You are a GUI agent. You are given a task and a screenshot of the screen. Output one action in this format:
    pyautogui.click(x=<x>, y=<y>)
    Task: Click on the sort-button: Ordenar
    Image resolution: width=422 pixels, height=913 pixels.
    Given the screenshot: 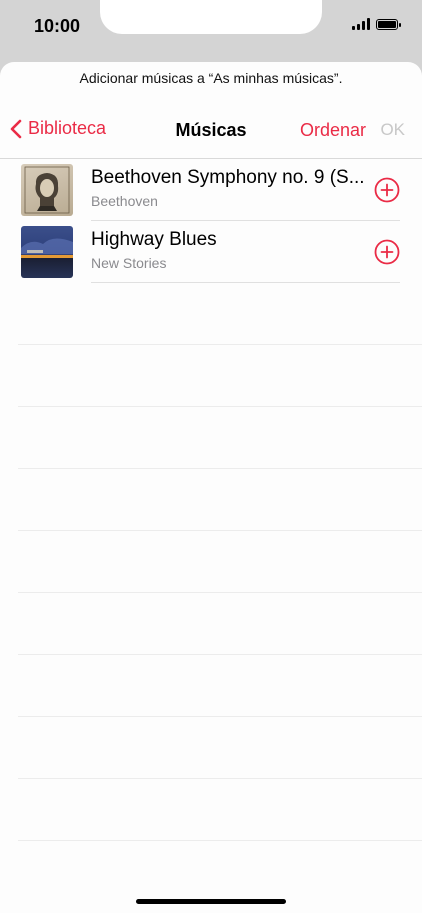 What is the action you would take?
    pyautogui.click(x=333, y=130)
    